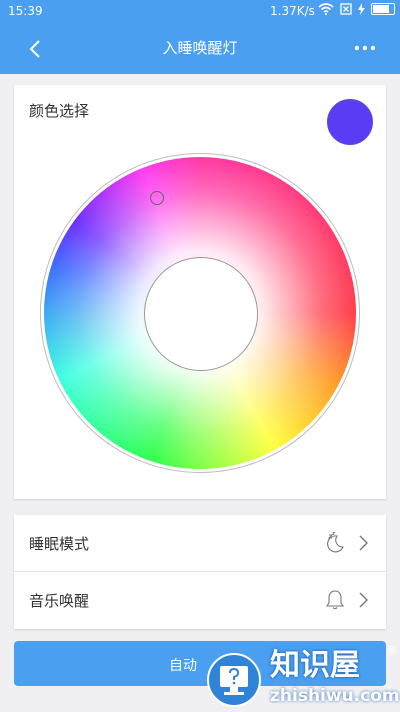  Describe the element at coordinates (361, 9) in the screenshot. I see `charging-icon` at that location.